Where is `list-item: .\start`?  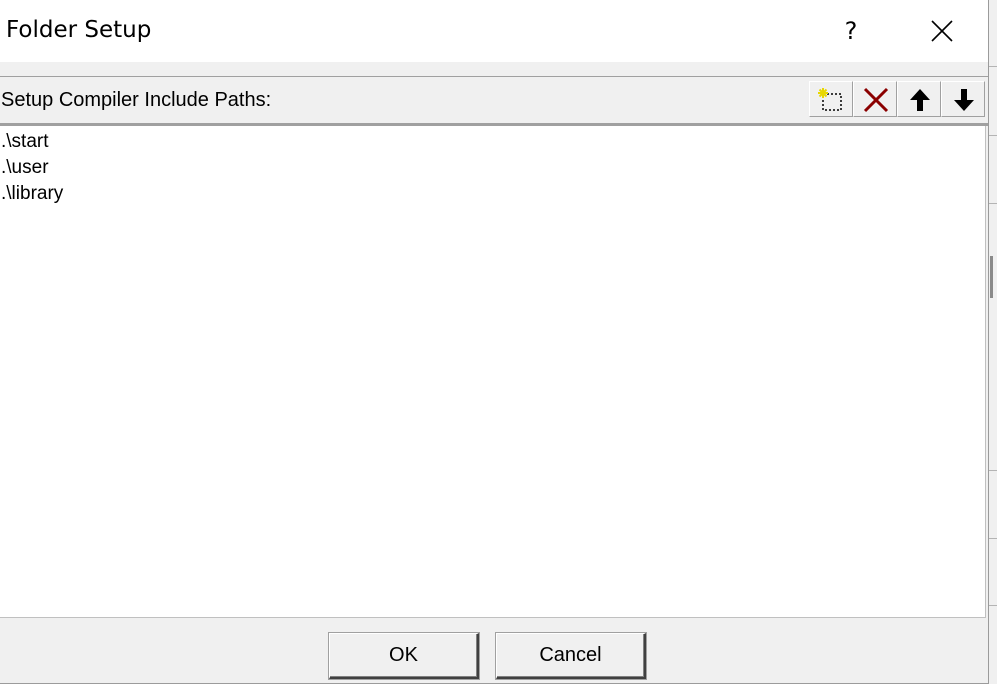 list-item: .\start is located at coordinates (25, 142).